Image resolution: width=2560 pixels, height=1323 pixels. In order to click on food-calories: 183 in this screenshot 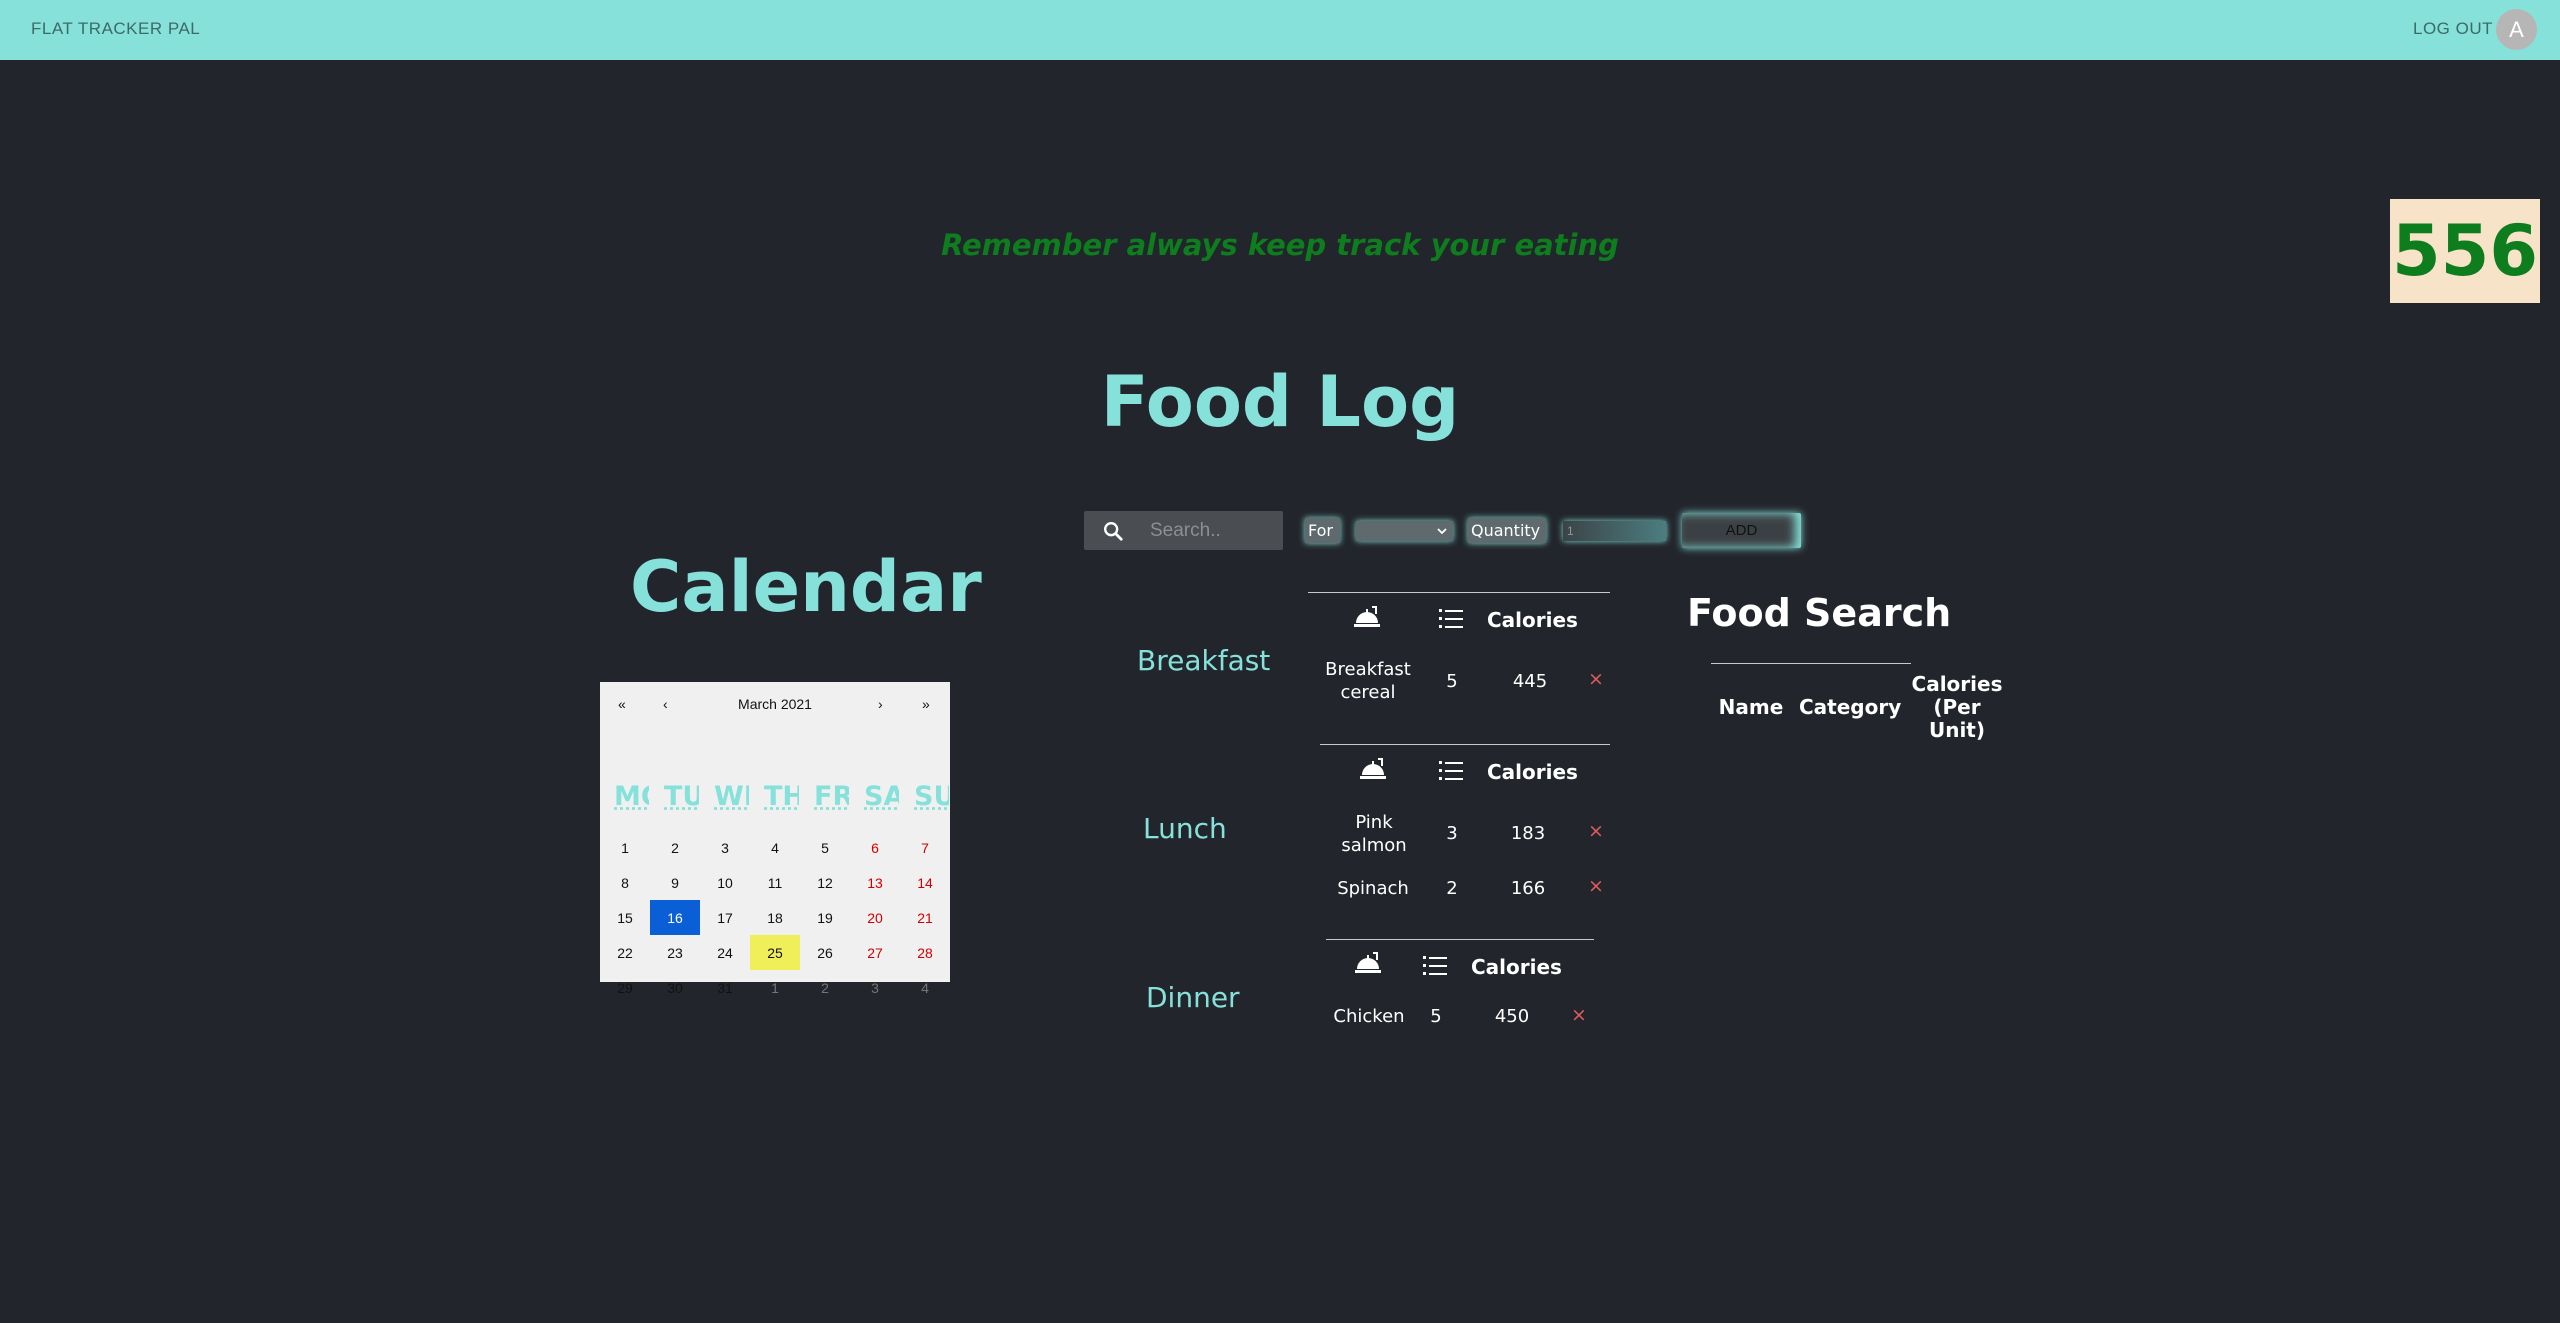, I will do `click(1528, 833)`.